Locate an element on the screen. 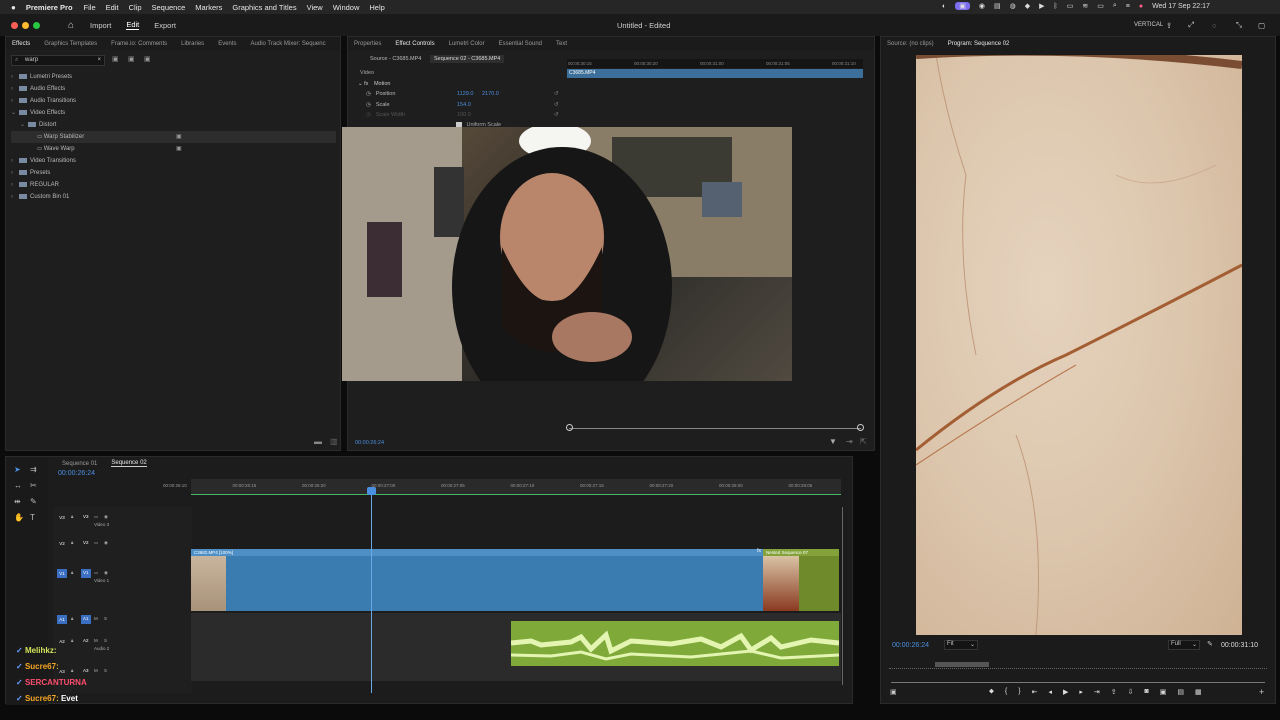 Image resolution: width=1280 pixels, height=720 pixels. go-to-in-icon: ⇤ is located at coordinates (1035, 692).